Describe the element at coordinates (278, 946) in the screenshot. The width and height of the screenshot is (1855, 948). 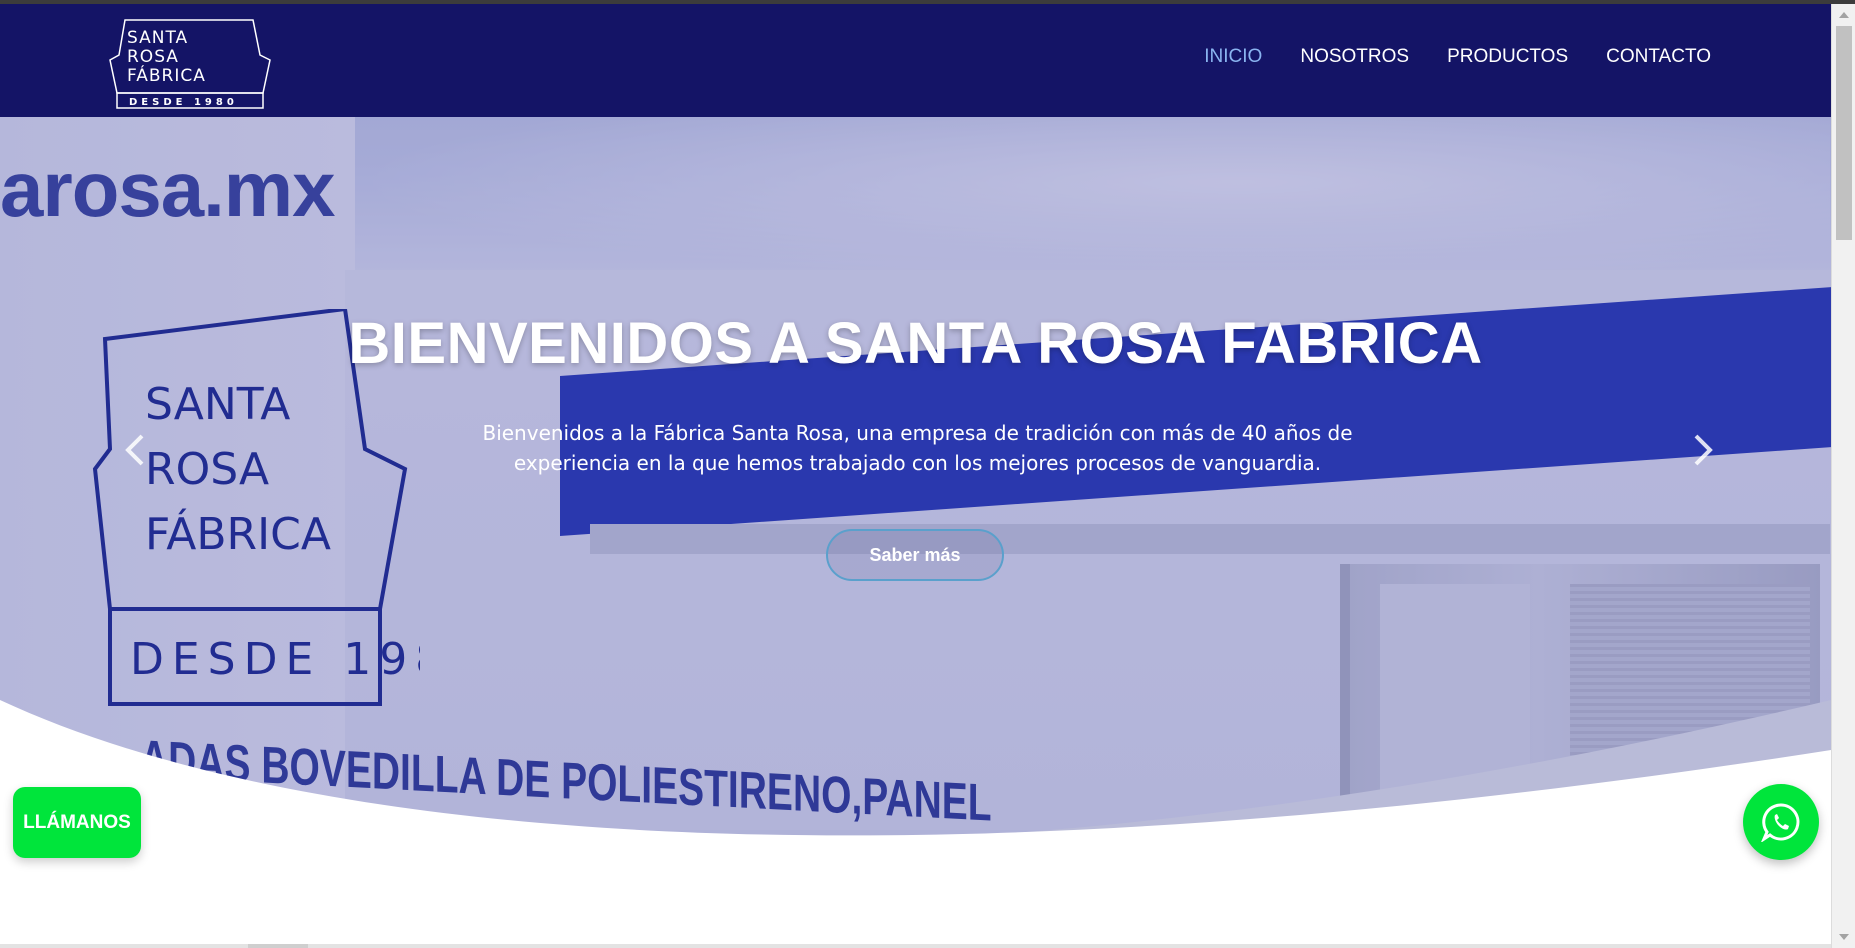
I see `horizontal-scrollbar-thumb` at that location.